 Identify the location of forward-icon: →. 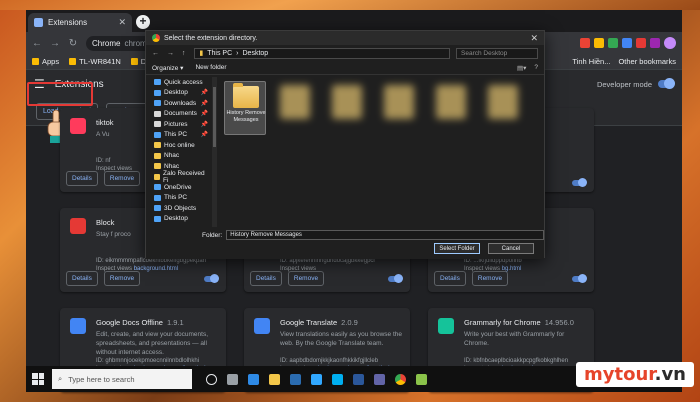
(55, 43).